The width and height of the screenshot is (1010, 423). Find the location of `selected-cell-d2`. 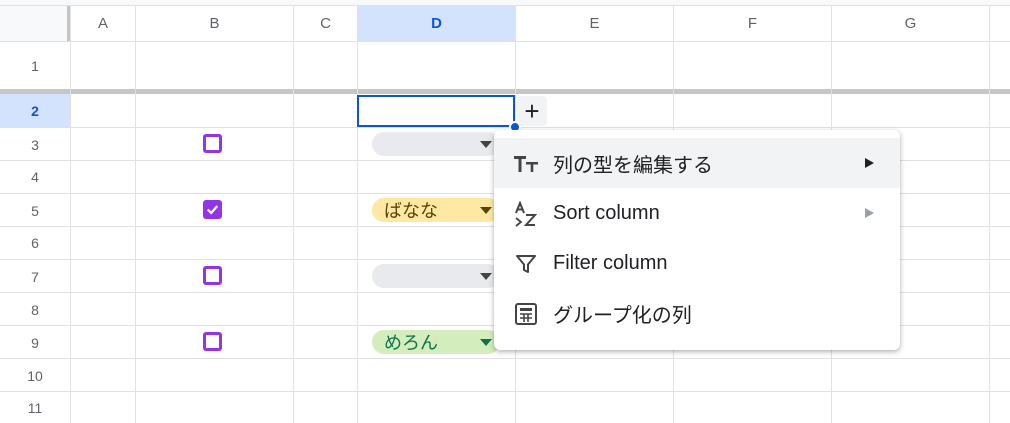

selected-cell-d2 is located at coordinates (436, 111).